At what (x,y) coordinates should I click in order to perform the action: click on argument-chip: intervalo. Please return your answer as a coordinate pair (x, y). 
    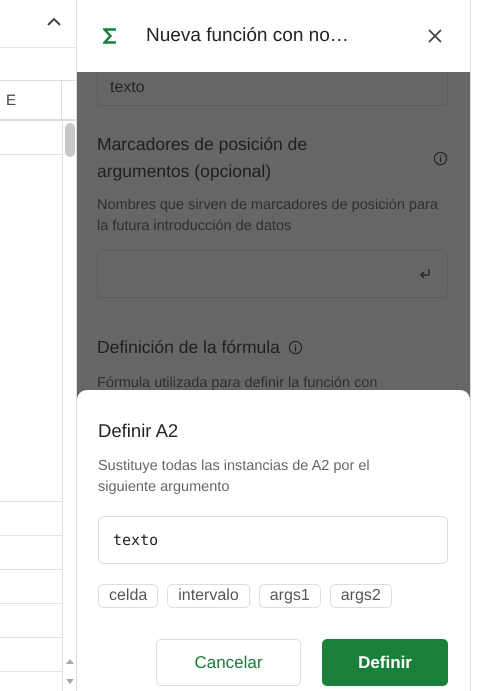
    Looking at the image, I should click on (208, 596).